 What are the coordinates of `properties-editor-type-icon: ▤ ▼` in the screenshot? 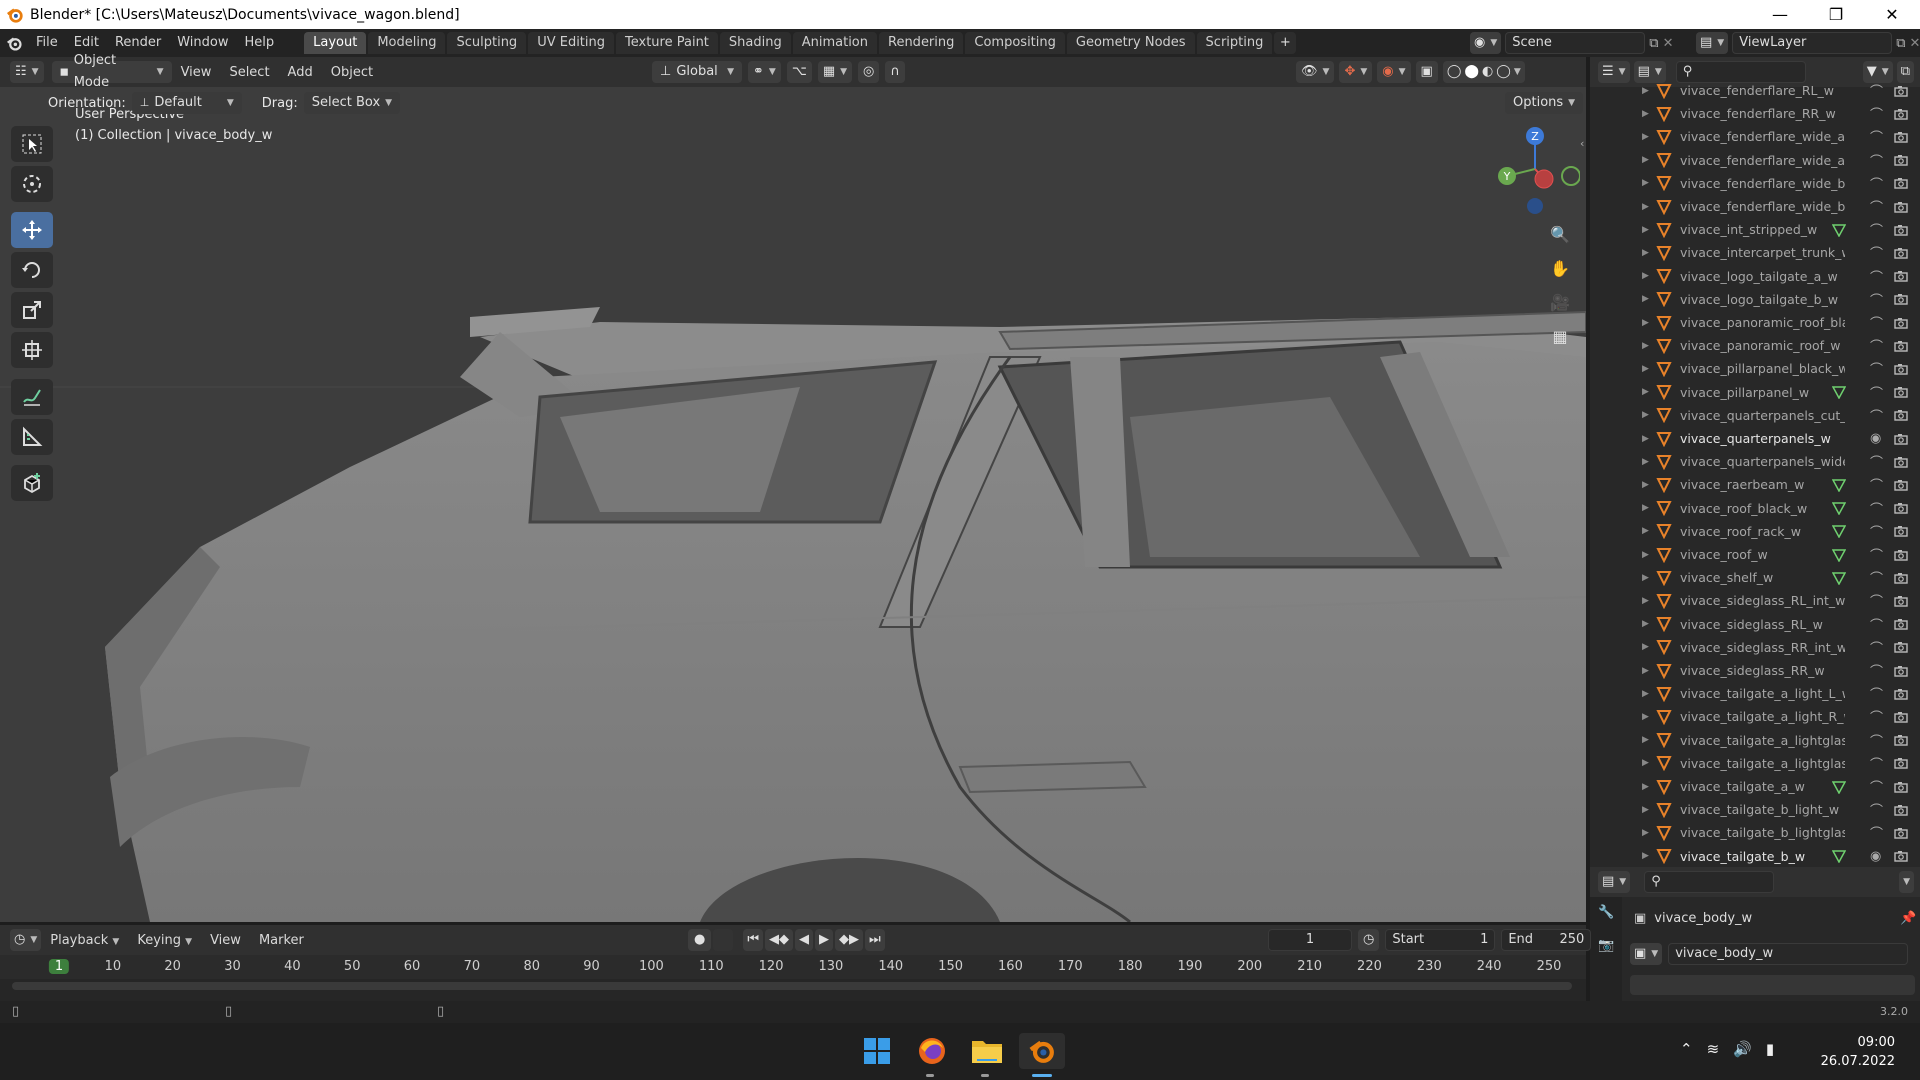 It's located at (1614, 882).